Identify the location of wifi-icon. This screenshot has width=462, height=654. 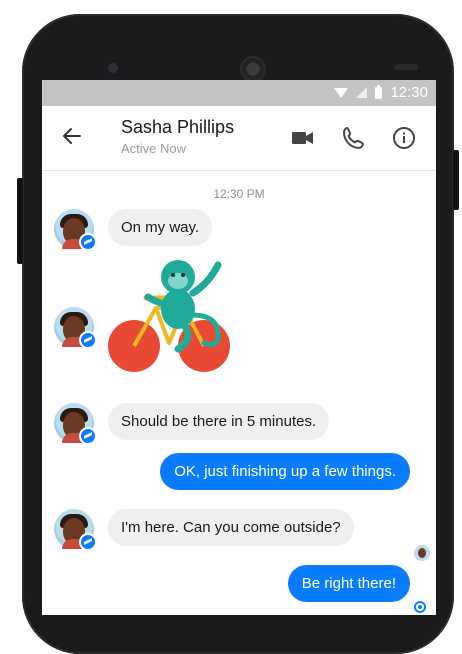
(341, 92).